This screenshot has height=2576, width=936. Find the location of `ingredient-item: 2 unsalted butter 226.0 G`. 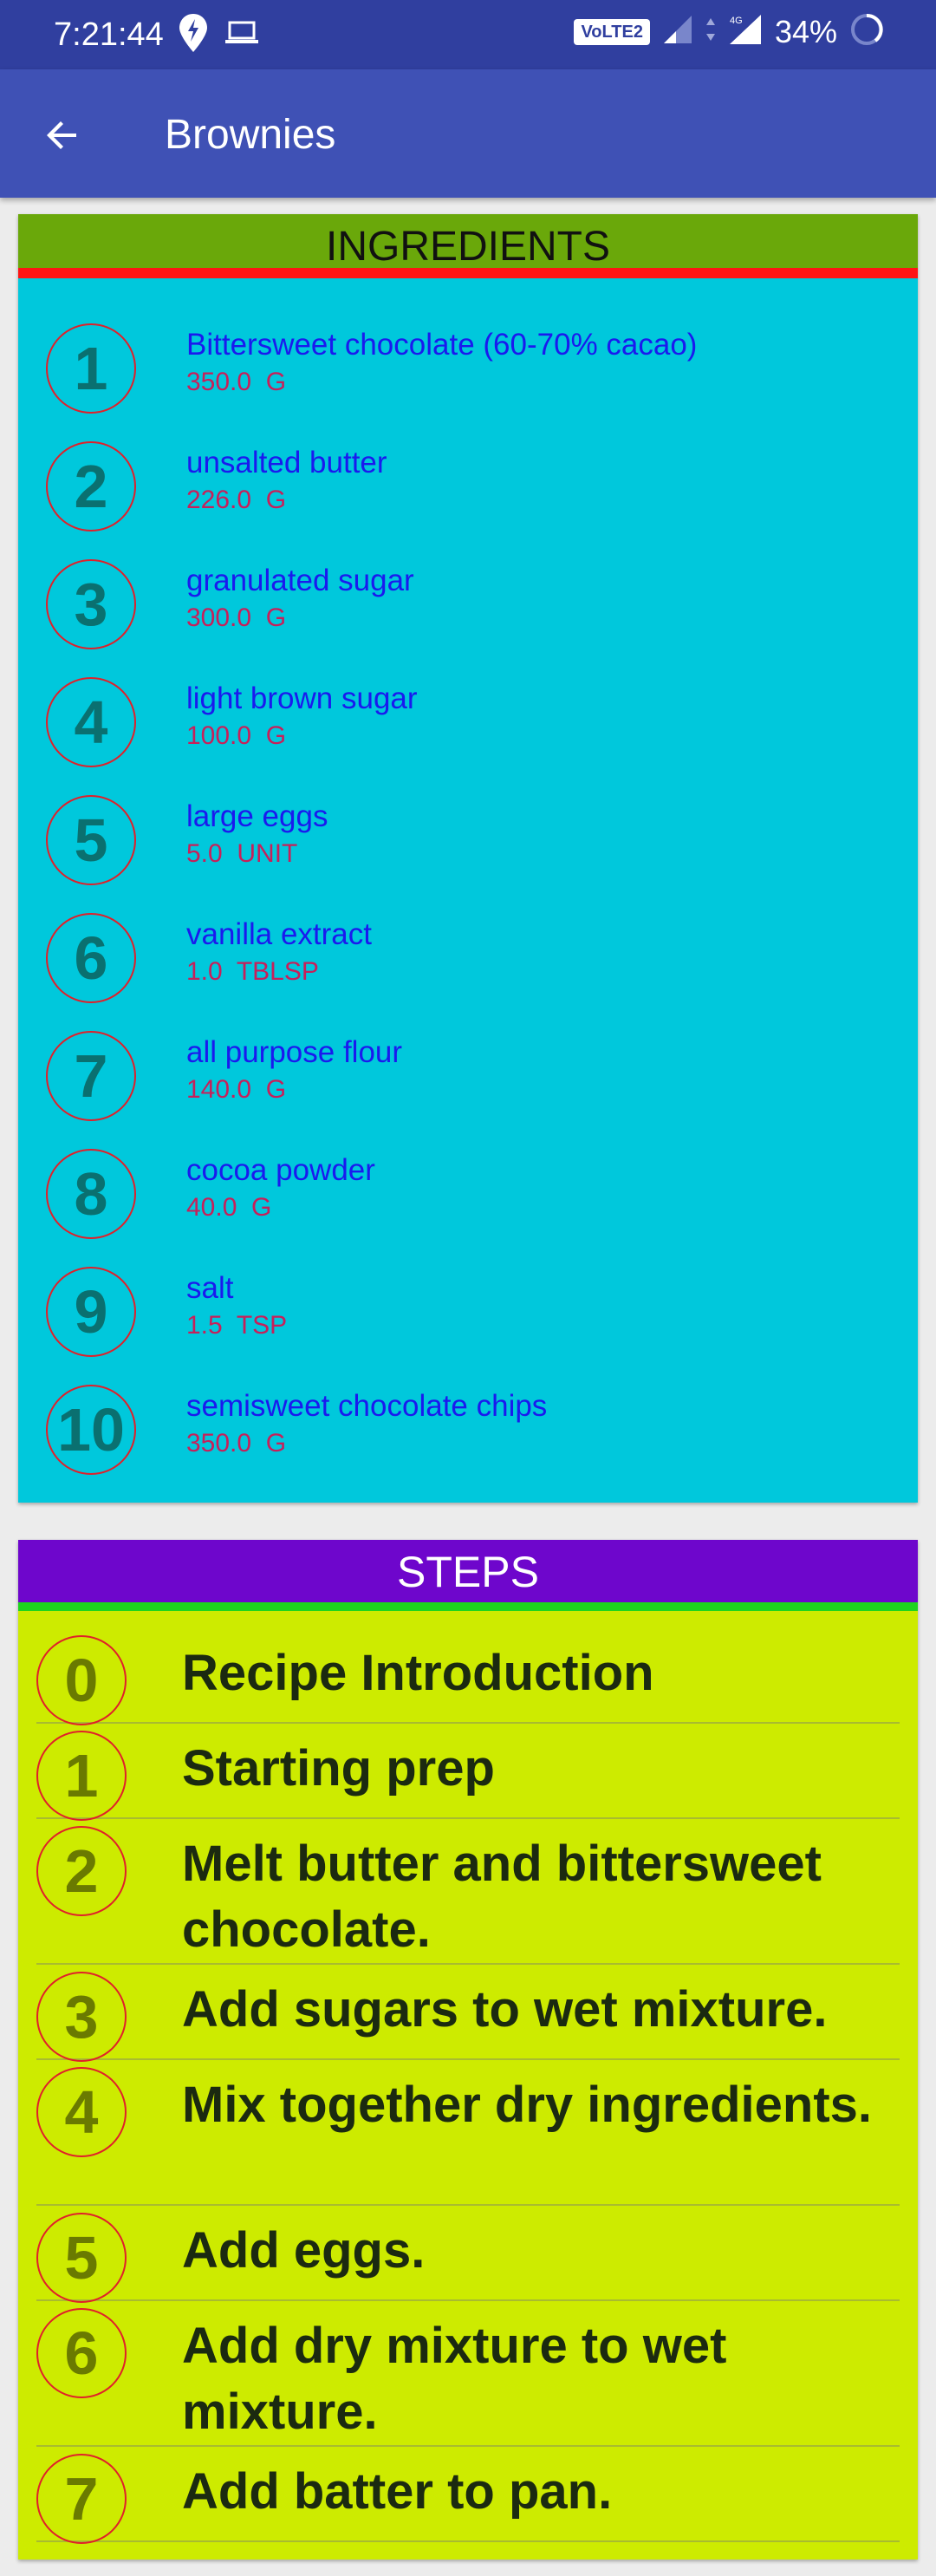

ingredient-item: 2 unsalted butter 226.0 G is located at coordinates (468, 500).